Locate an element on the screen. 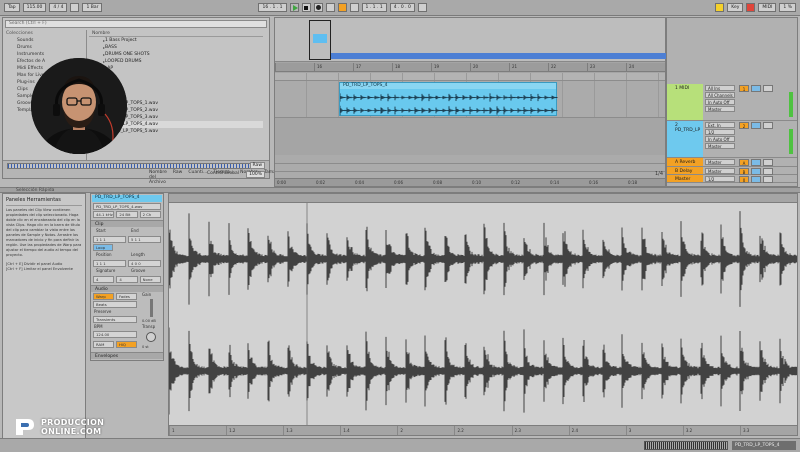  record-button is located at coordinates (318, 7).